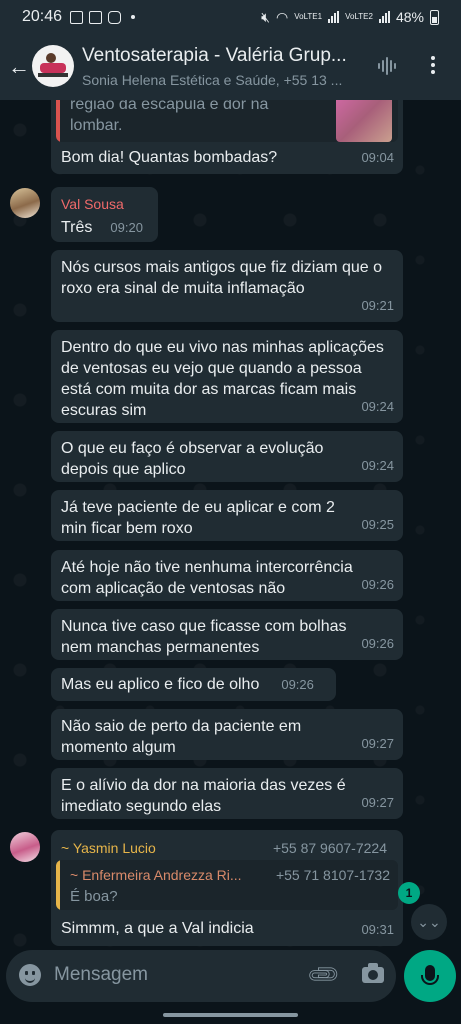 This screenshot has width=461, height=1024. I want to click on back-arrow-icon: ←, so click(19, 67).